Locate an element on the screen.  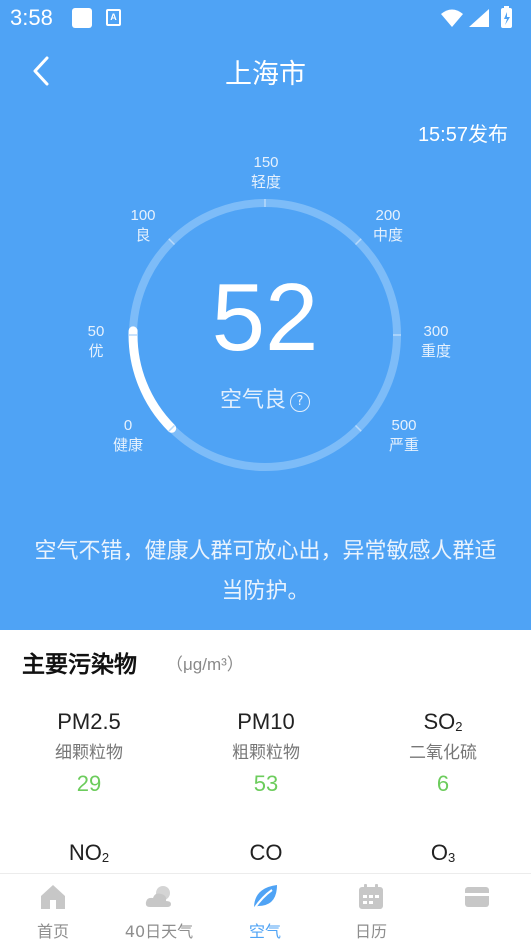
pollutant-no2: NO2 is located at coordinates (89, 853).